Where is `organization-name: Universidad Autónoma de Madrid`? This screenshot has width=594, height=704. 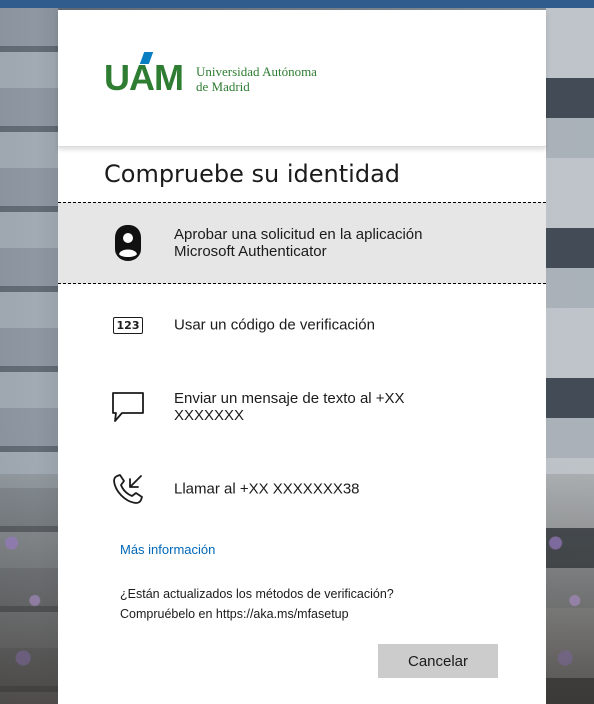
organization-name: Universidad Autónoma de Madrid is located at coordinates (256, 79).